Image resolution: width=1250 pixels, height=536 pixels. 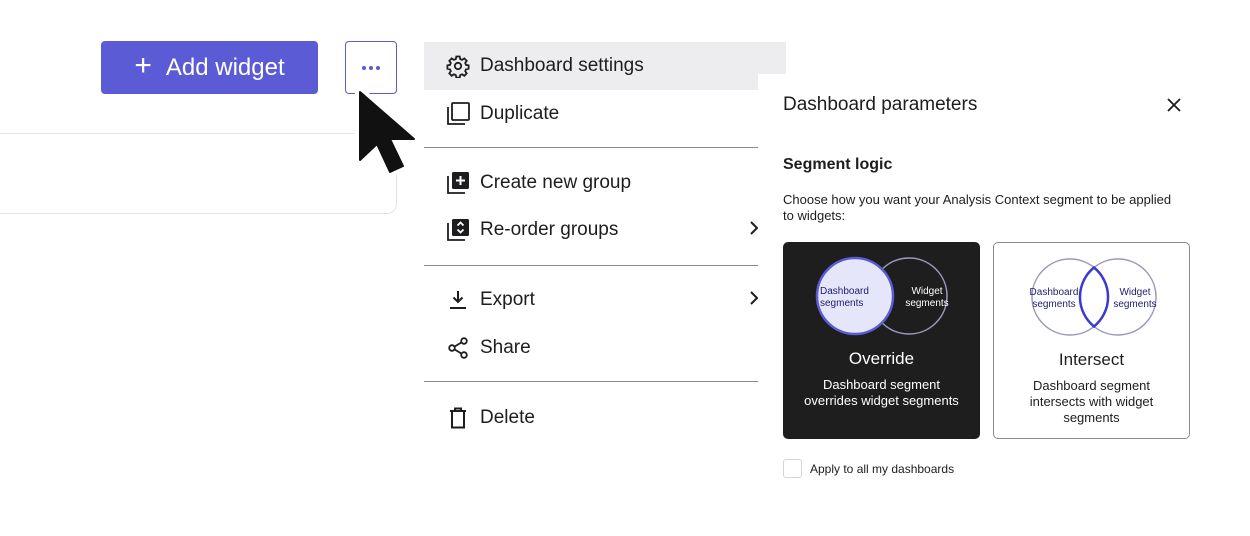 I want to click on gear-icon, so click(x=458, y=66).